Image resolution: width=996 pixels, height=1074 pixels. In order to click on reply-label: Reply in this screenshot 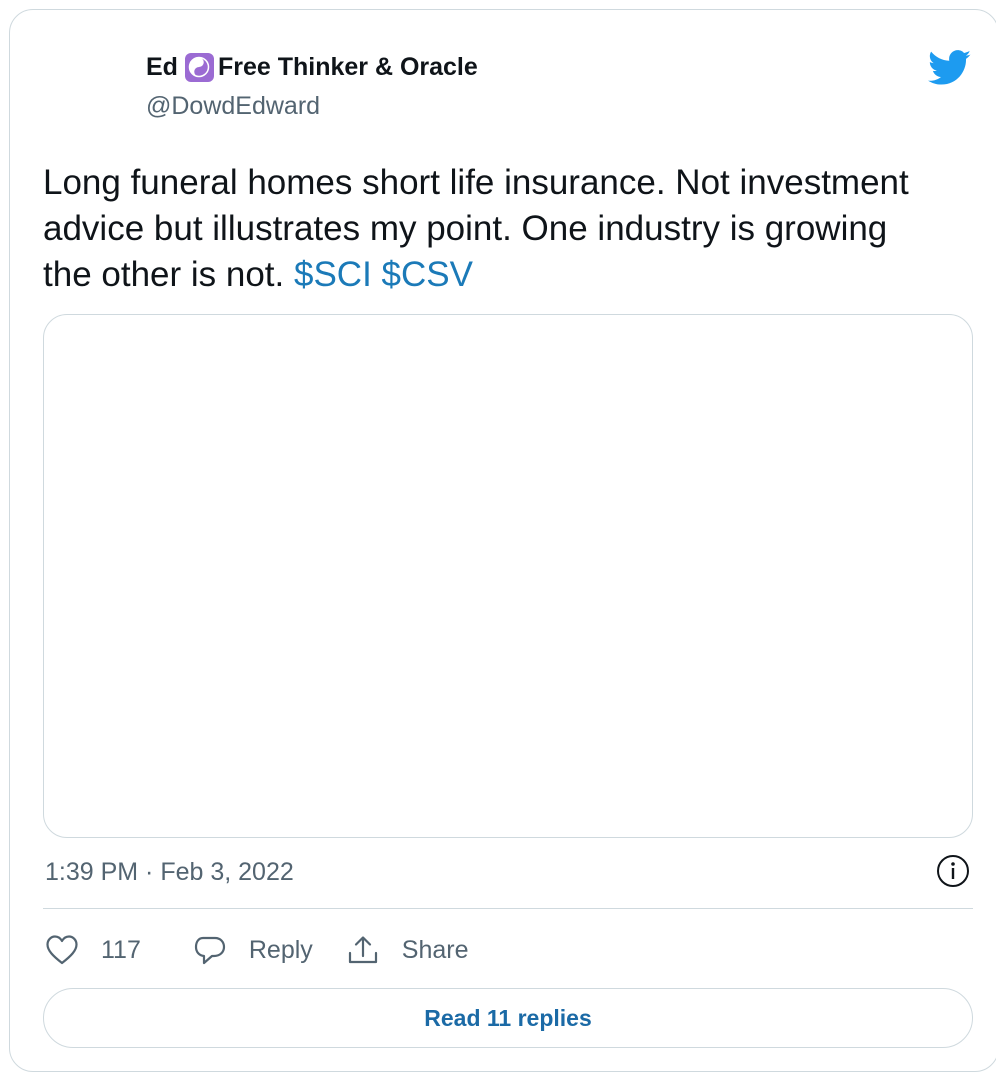, I will do `click(281, 950)`.